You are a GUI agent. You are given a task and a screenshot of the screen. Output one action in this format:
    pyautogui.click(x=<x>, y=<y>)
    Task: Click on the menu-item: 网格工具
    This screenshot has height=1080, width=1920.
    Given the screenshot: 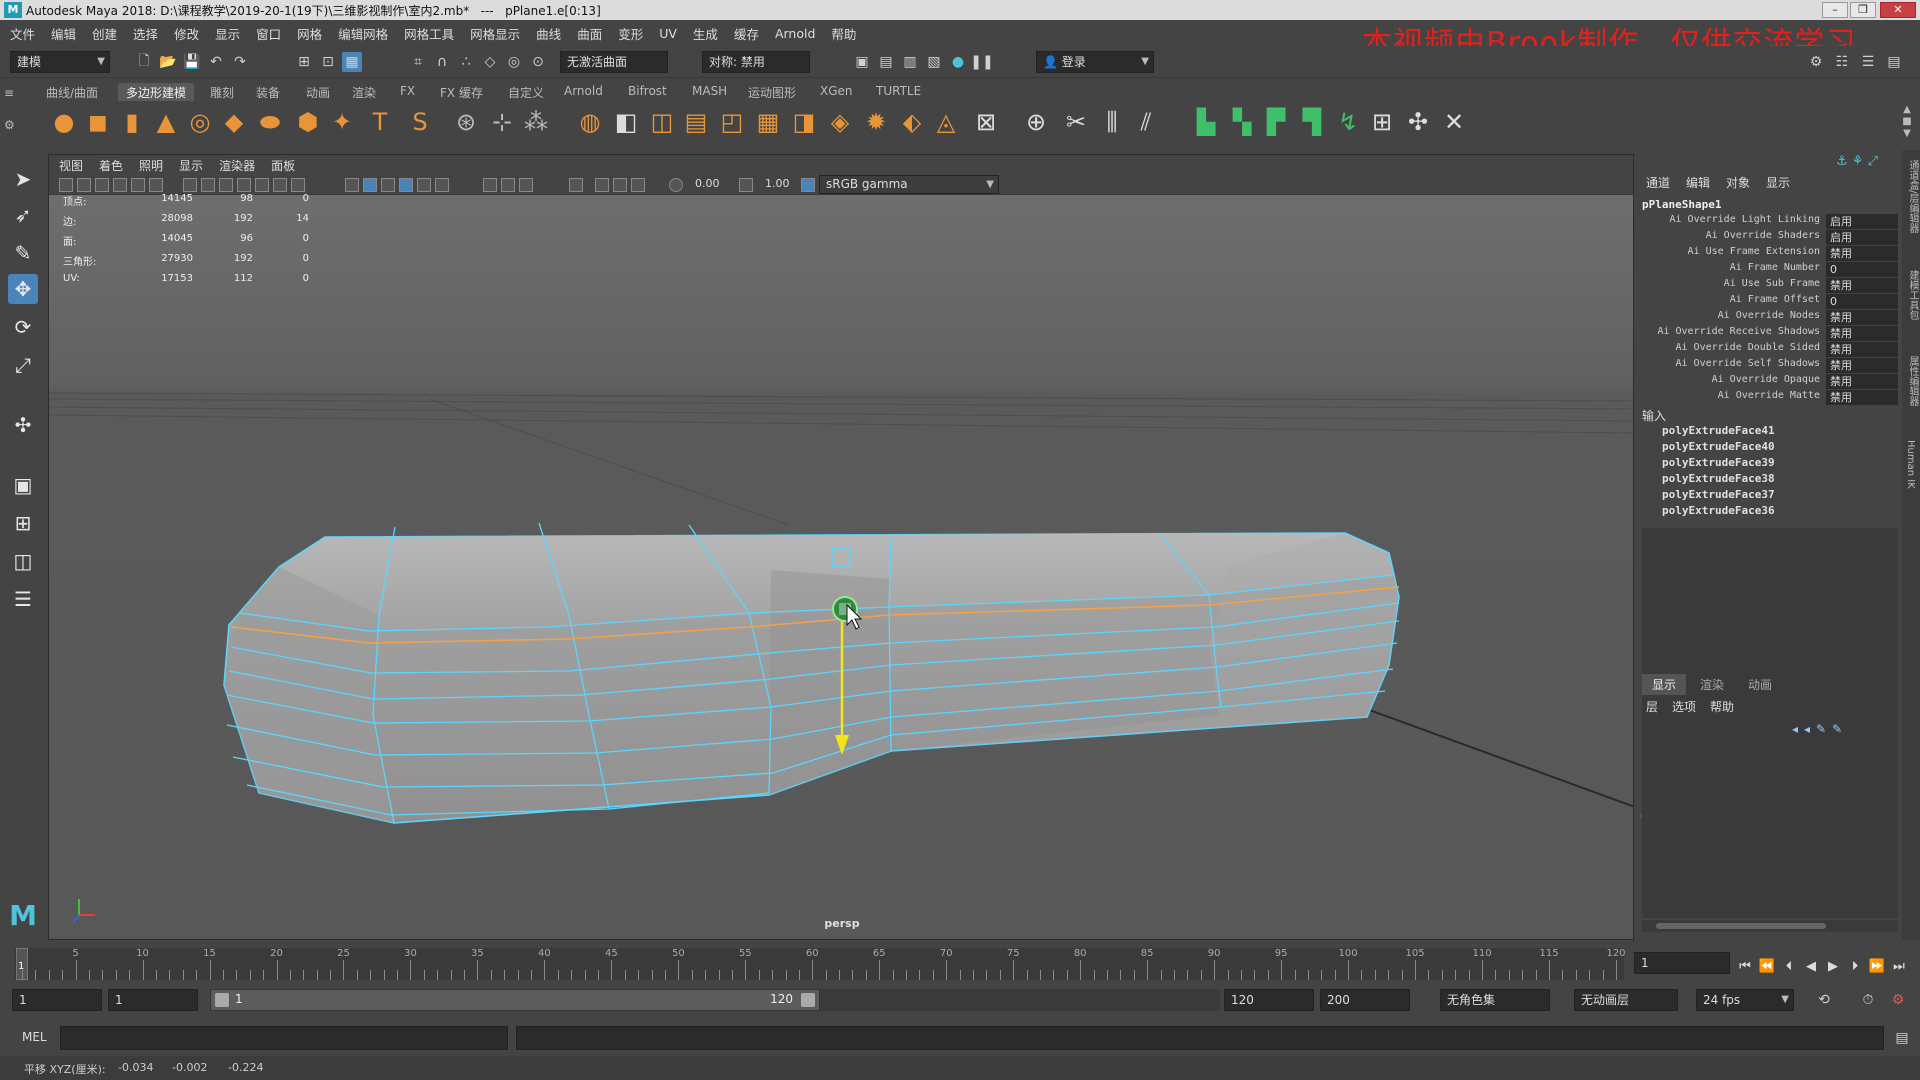 What is the action you would take?
    pyautogui.click(x=429, y=33)
    